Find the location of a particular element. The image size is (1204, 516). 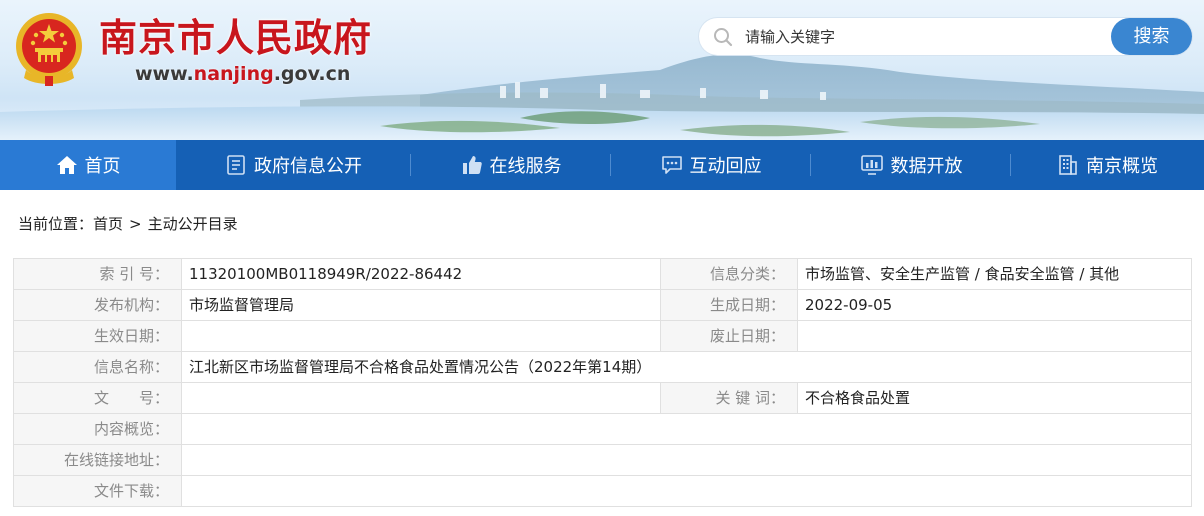

breadcrumb: 当前位置：首页 > 主动公开目录 is located at coordinates (128, 224).